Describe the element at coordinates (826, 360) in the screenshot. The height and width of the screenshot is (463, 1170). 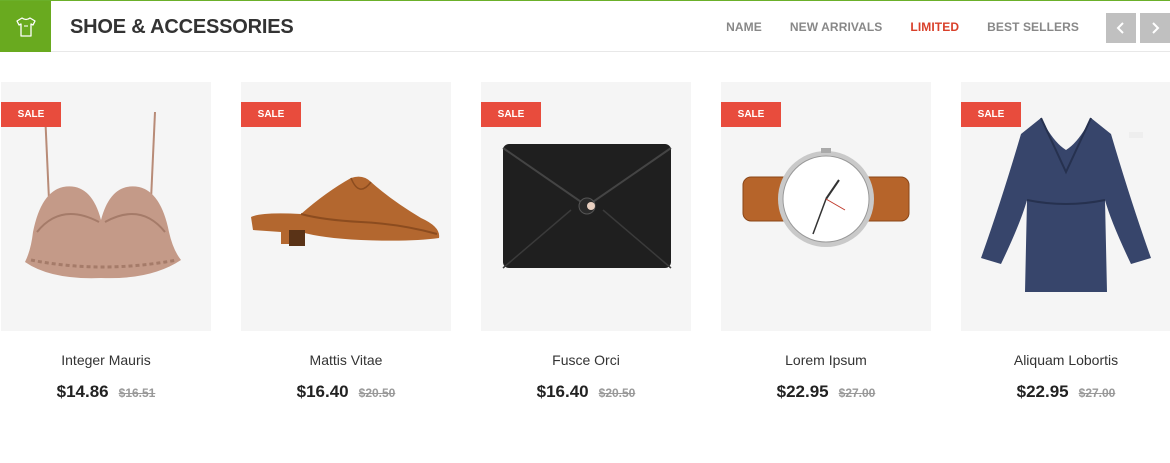
I see `product-name: Lorem Ipsum` at that location.